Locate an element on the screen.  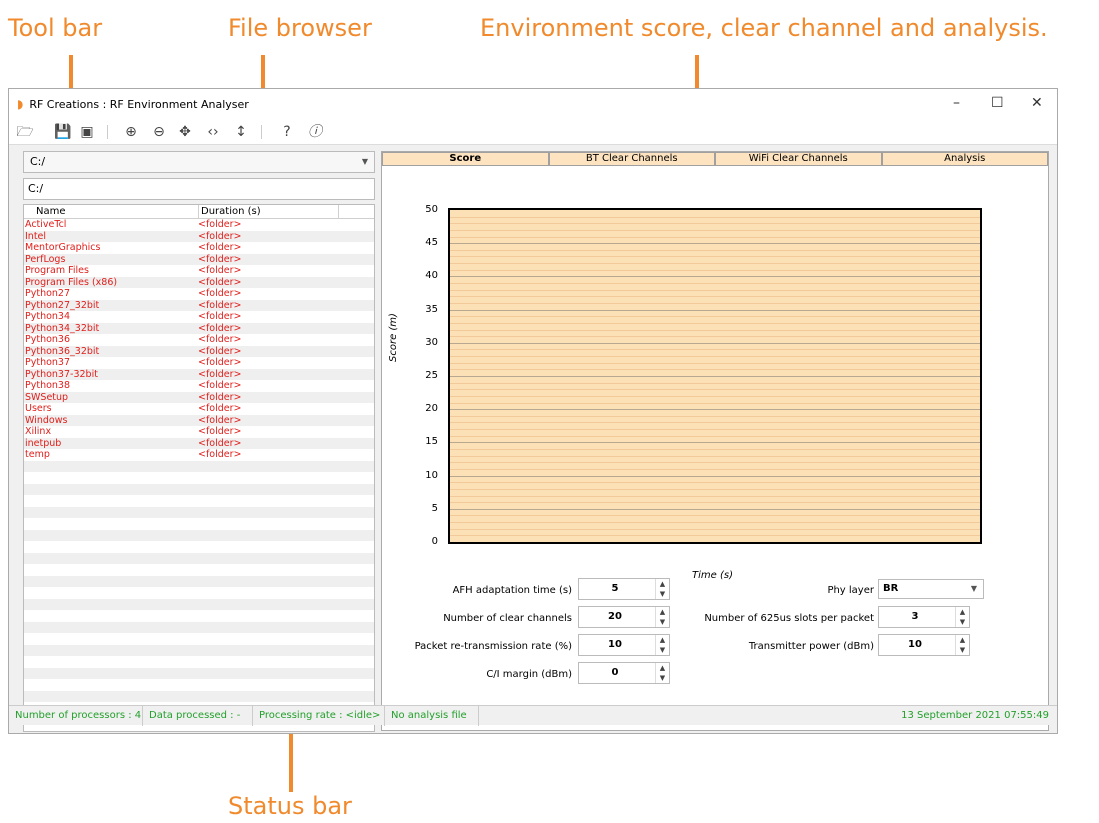
wifi-logo-icon: ◗ is located at coordinates (20, 104).